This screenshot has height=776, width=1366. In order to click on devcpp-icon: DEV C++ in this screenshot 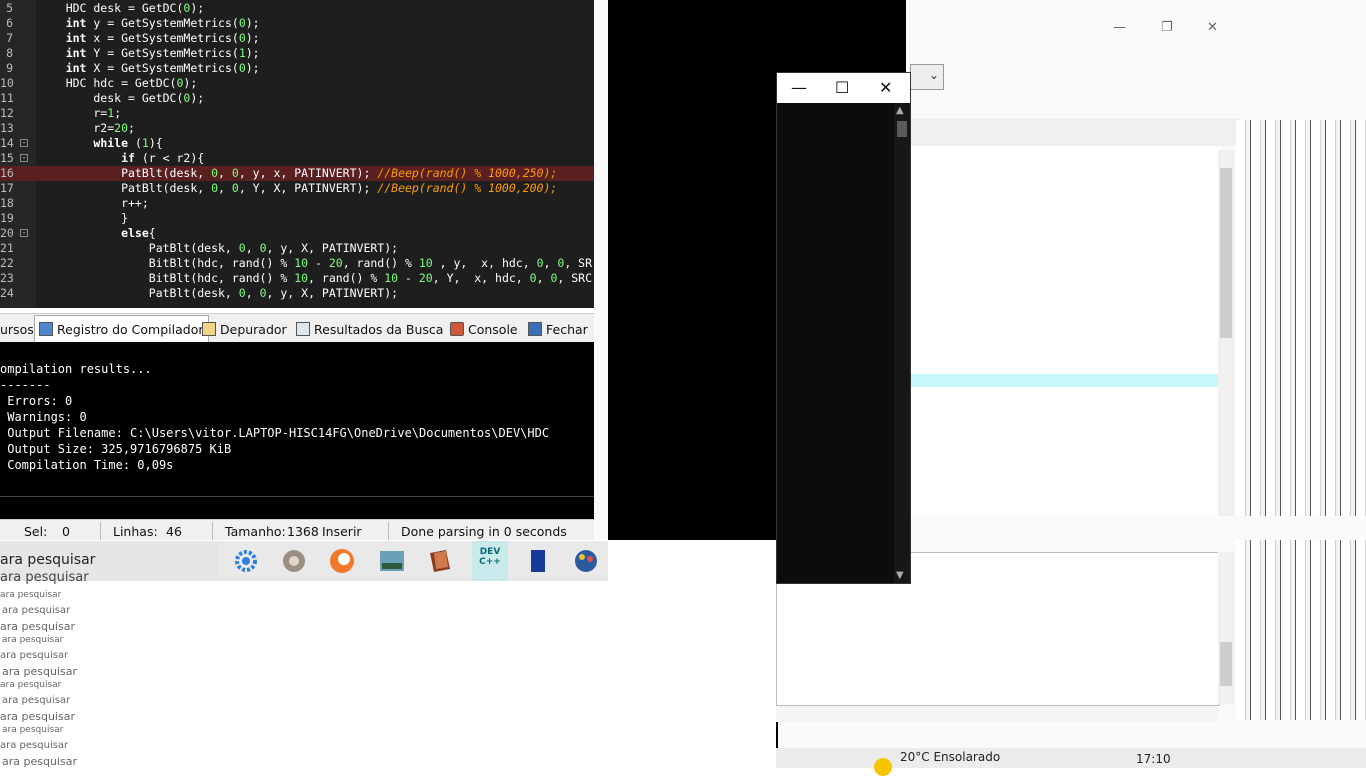, I will do `click(490, 561)`.